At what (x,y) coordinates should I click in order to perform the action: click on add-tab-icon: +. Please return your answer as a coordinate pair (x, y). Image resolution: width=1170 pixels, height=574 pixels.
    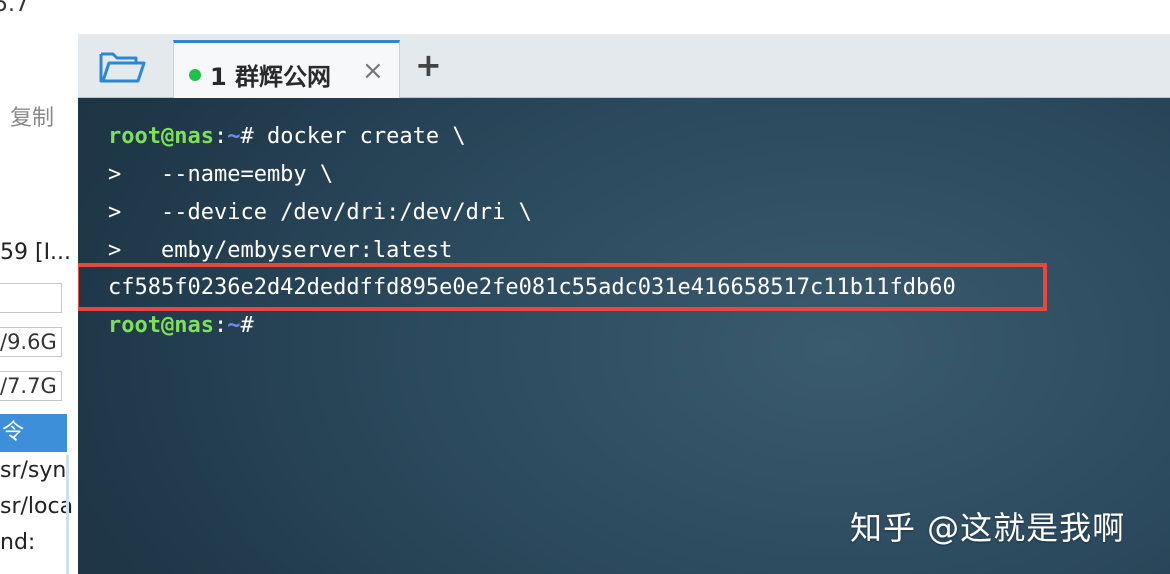
    Looking at the image, I should click on (428, 65).